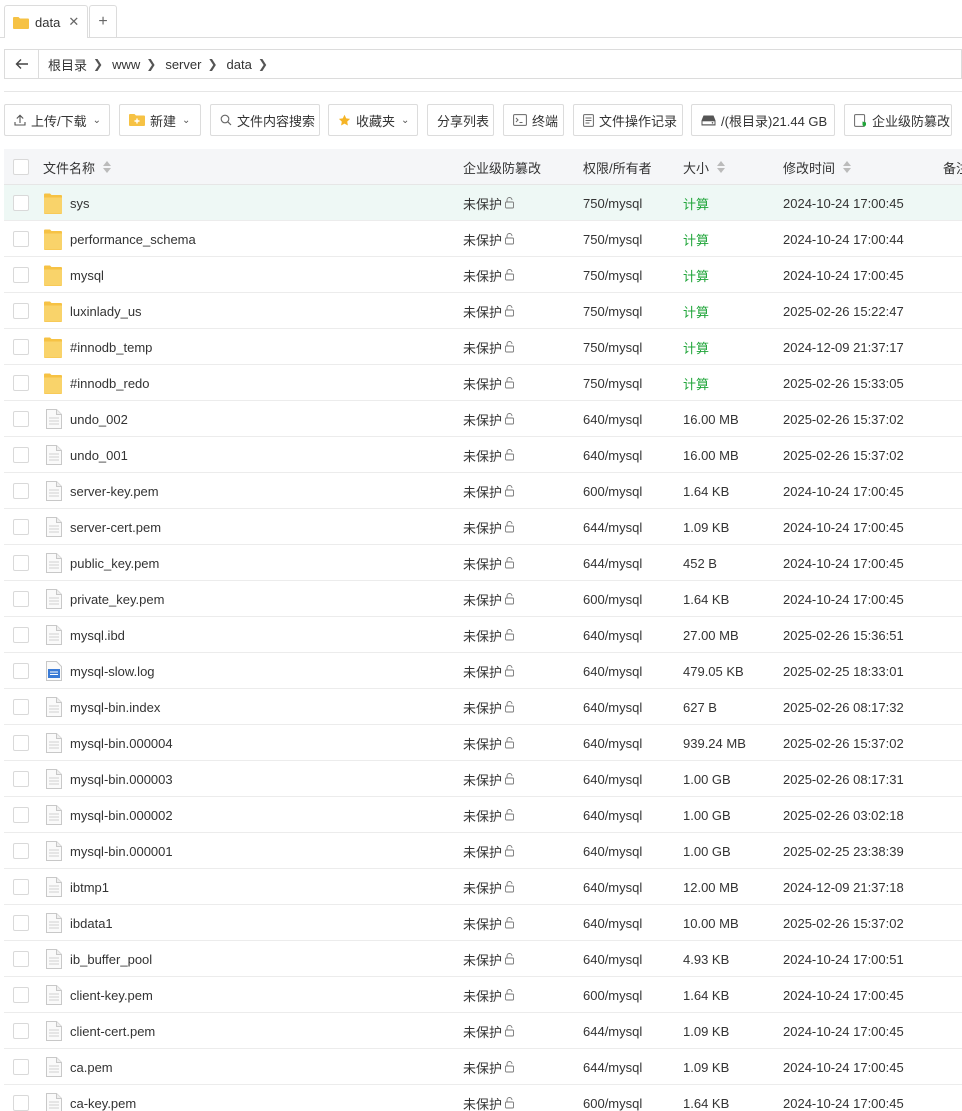  Describe the element at coordinates (22, 64) in the screenshot. I see `back-button` at that location.